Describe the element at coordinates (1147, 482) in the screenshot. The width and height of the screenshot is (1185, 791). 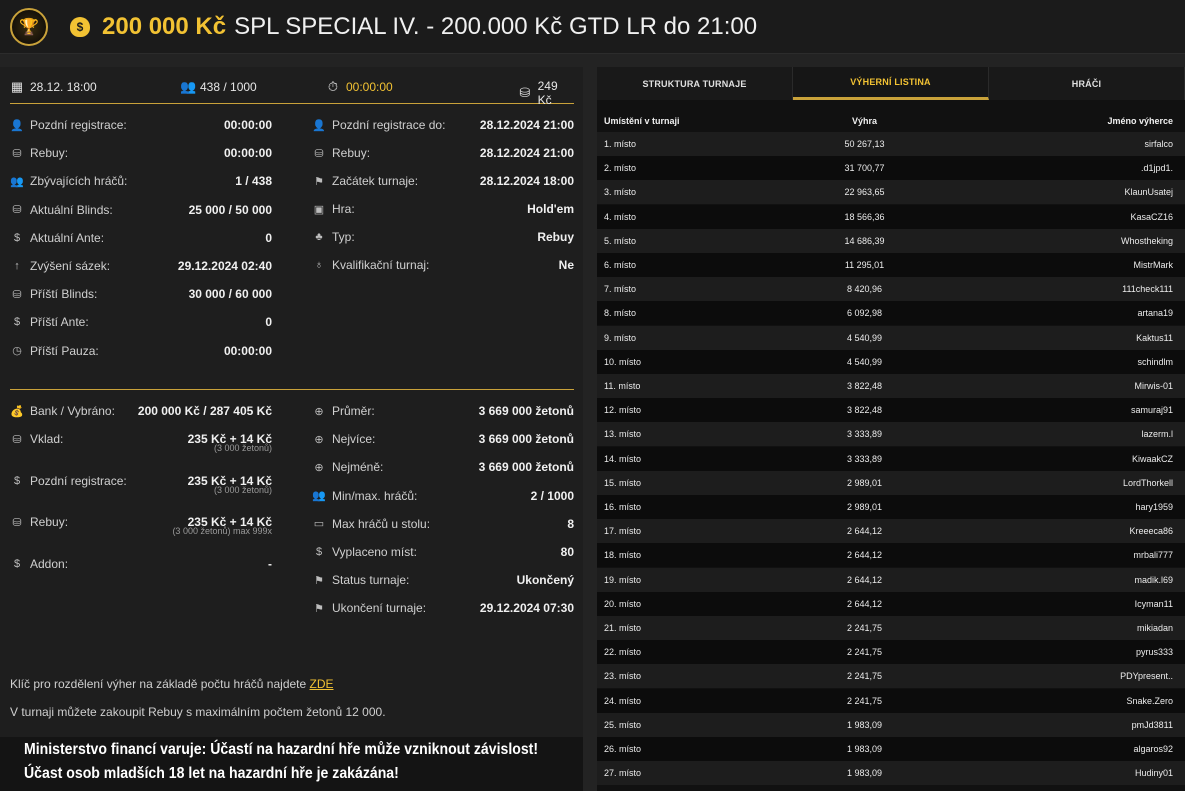
I see `winner-cell: LordThorkell` at that location.